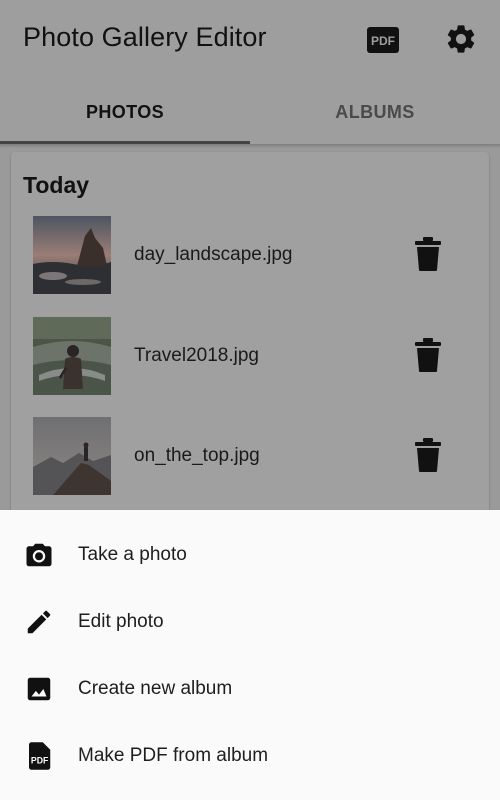 The width and height of the screenshot is (500, 800). I want to click on section-title: Today, so click(56, 185).